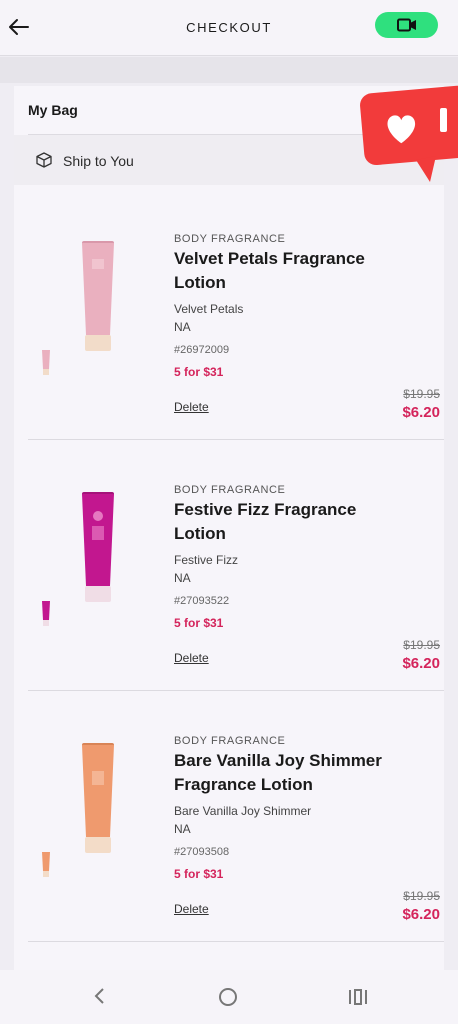  I want to click on product-name: Festive Fizz Fragrance Lotion, so click(284, 522).